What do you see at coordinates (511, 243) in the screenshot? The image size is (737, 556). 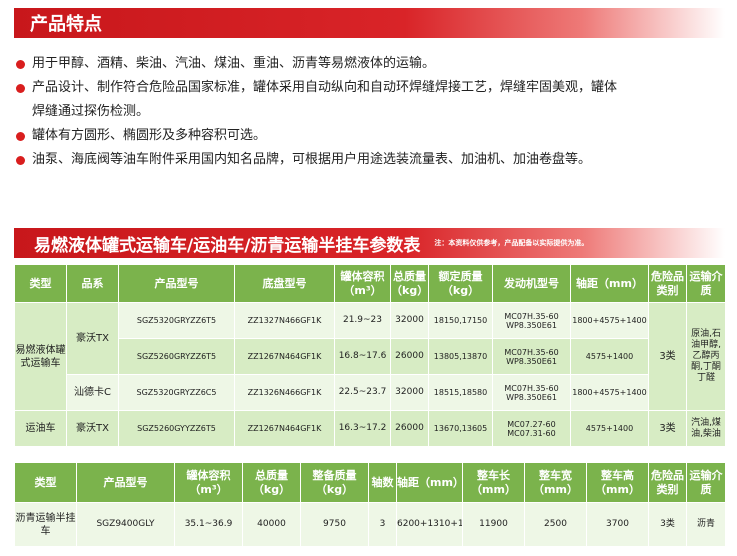 I see `params-note: 注：本资料仅供参考，产品配备以实际提供为准。` at bounding box center [511, 243].